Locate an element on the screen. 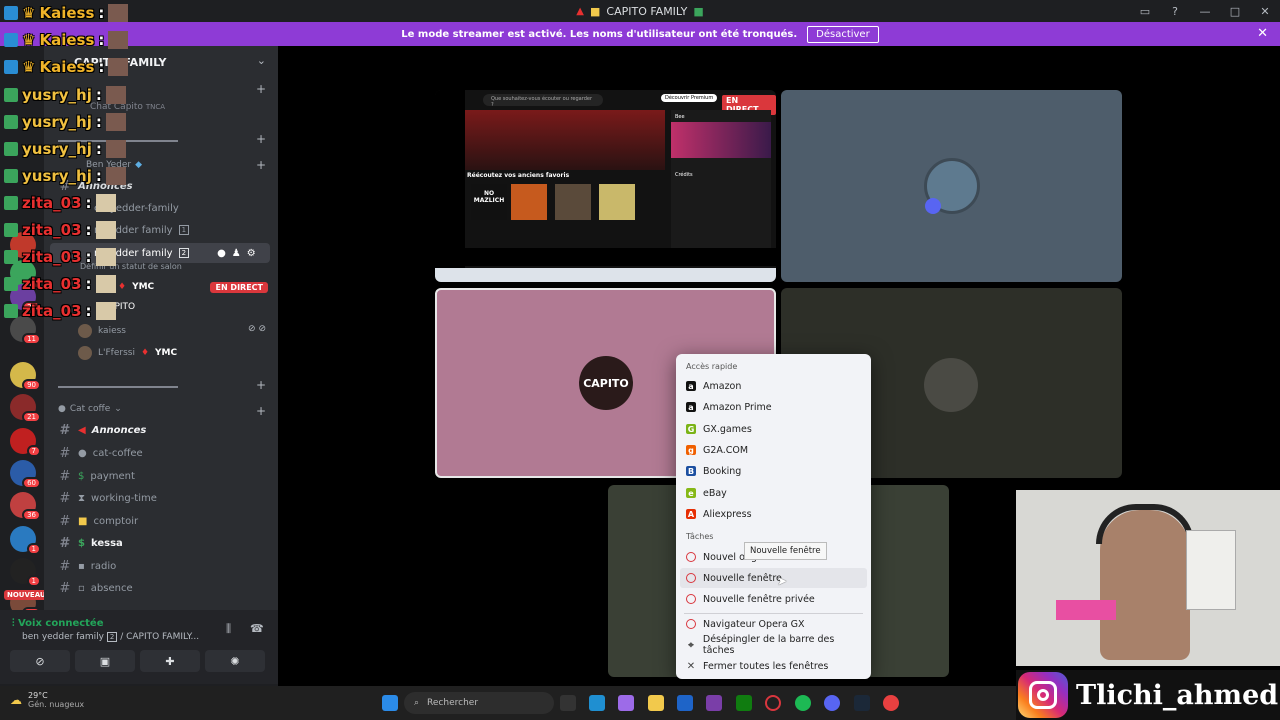 Image resolution: width=1280 pixels, height=720 pixels. server-icon: 7 is located at coordinates (25, 442).